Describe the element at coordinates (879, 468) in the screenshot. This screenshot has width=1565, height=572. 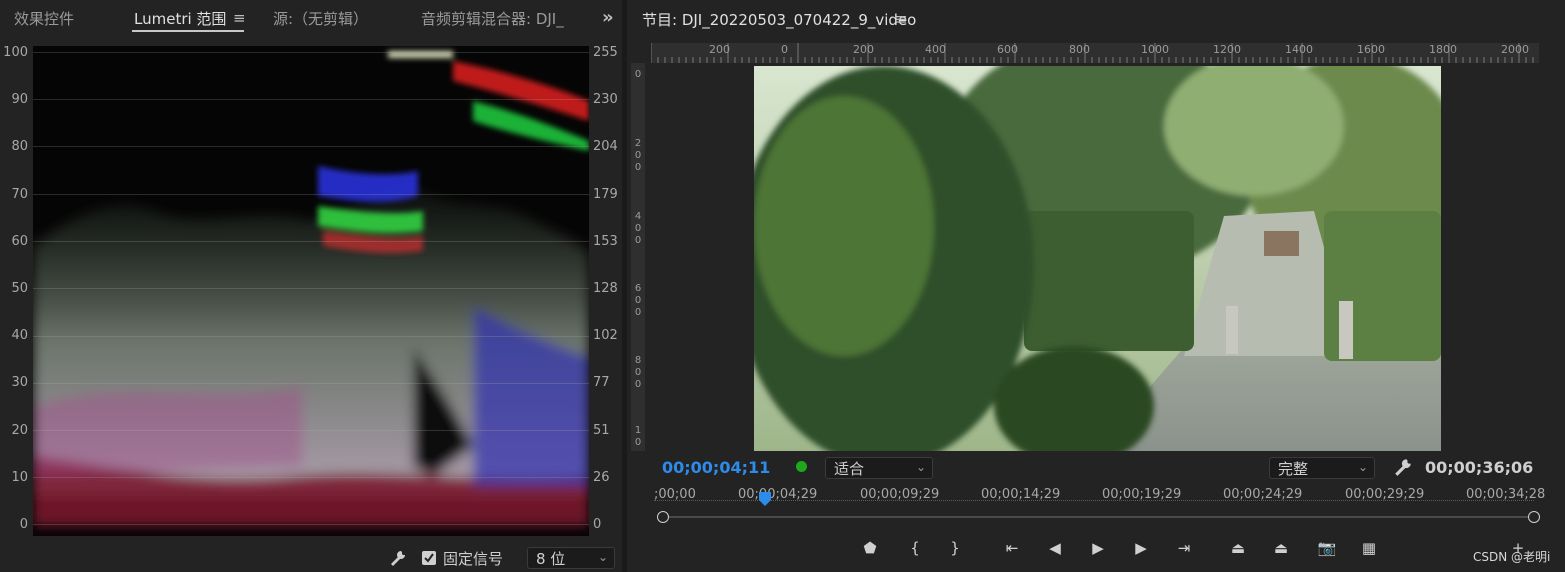
I see `zoom-level-dropdown: 适合 ⌄` at that location.